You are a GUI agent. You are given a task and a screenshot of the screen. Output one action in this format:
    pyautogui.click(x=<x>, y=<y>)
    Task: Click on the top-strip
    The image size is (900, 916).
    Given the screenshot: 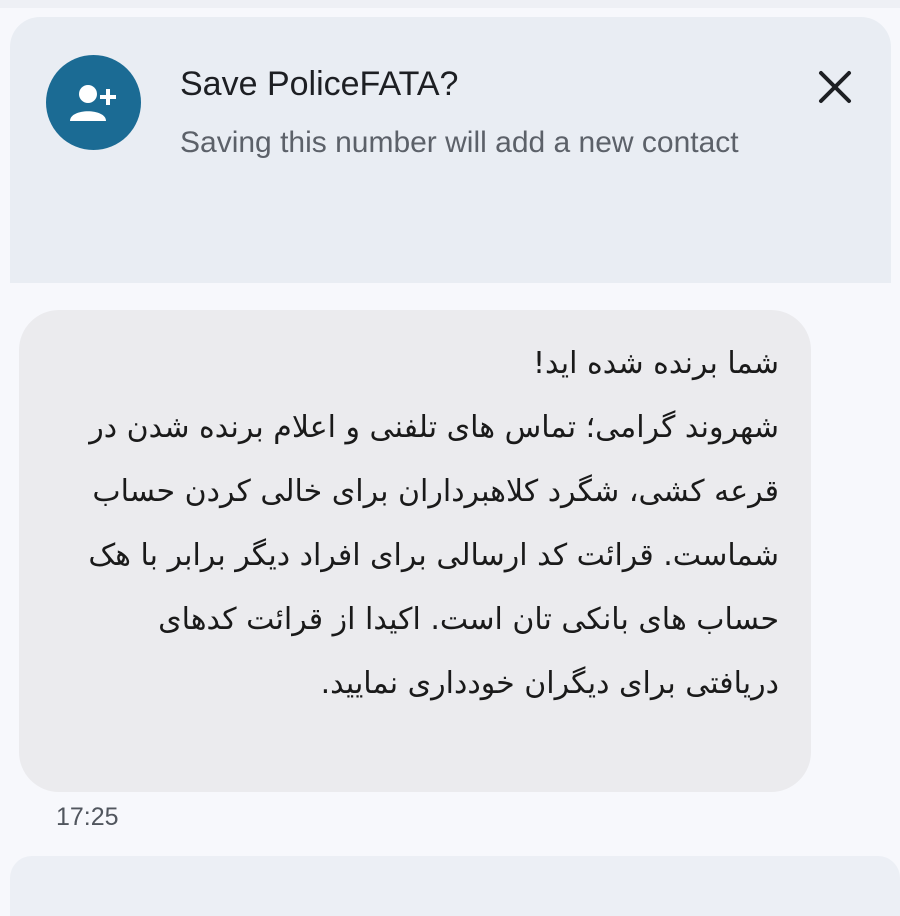 What is the action you would take?
    pyautogui.click(x=450, y=4)
    